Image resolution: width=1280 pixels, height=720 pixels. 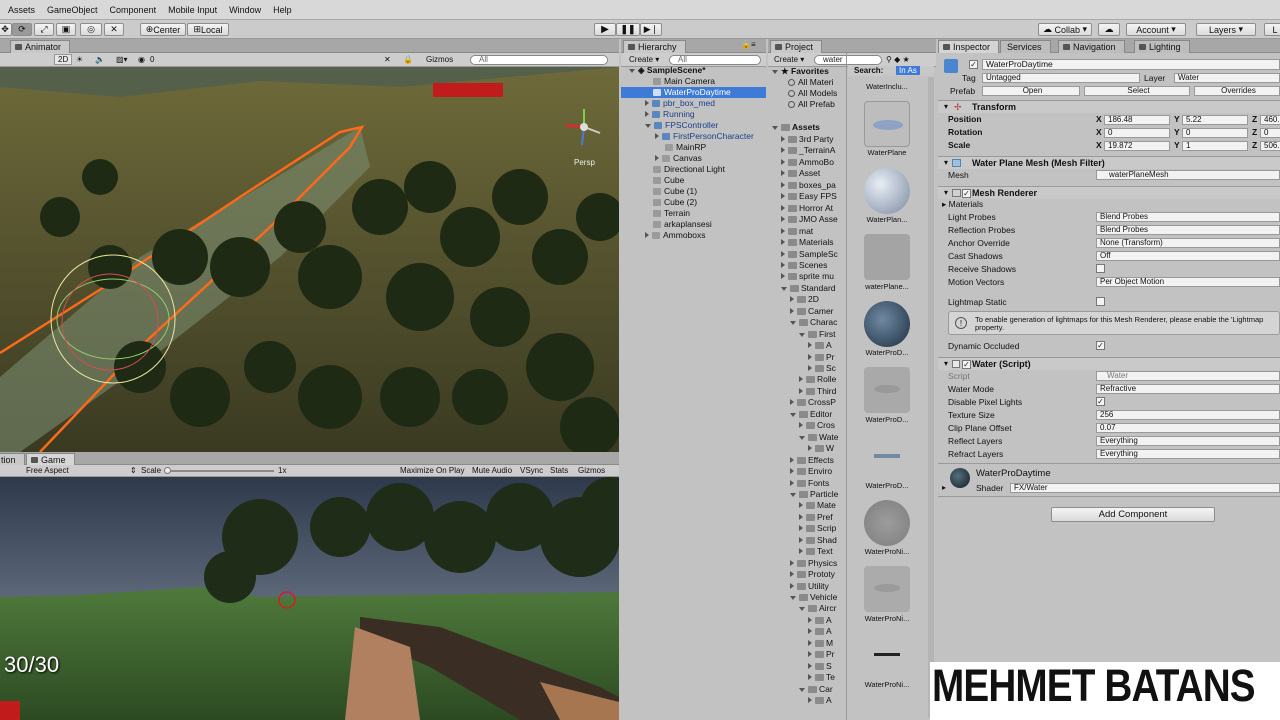 What do you see at coordinates (808, 185) in the screenshot?
I see `project-folder: boxes_pa` at bounding box center [808, 185].